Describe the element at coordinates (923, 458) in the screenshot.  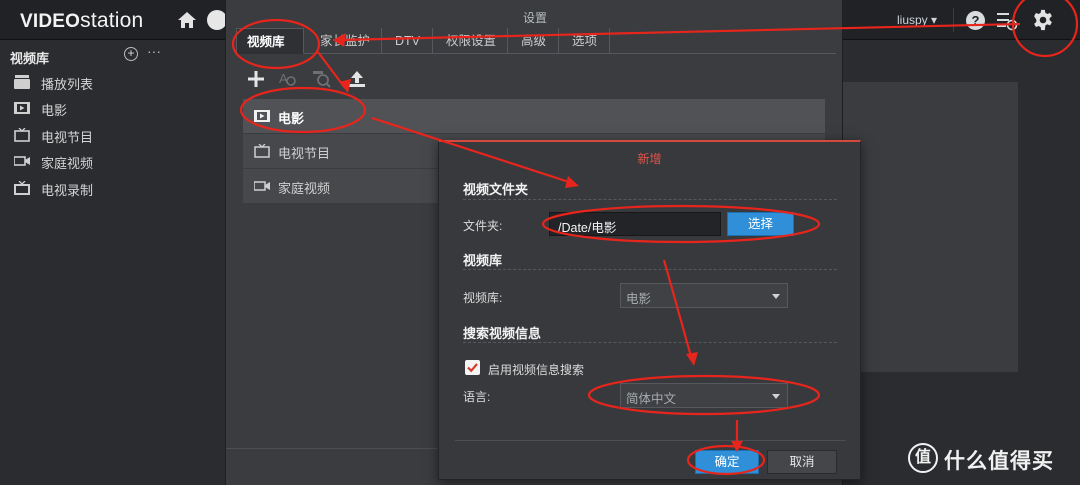
I see `watermark-logo: 值` at that location.